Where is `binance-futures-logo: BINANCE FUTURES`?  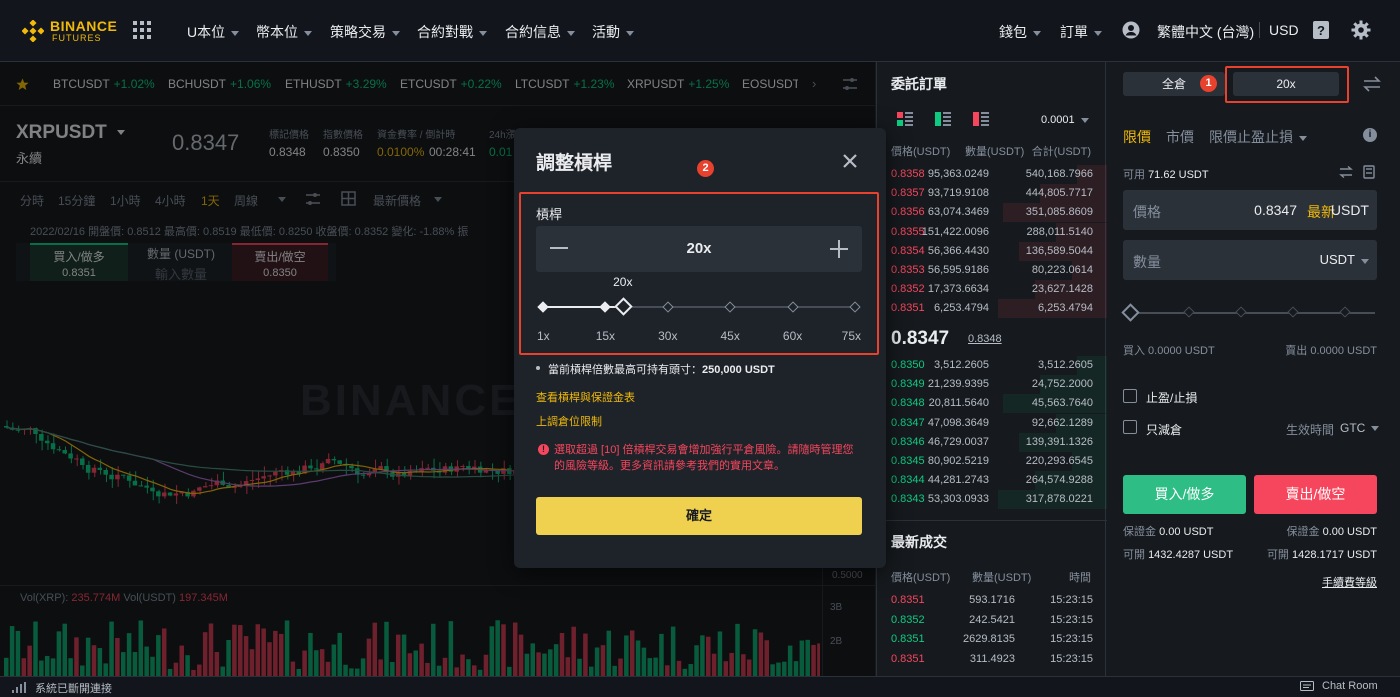 binance-futures-logo: BINANCE FUTURES is located at coordinates (70, 31).